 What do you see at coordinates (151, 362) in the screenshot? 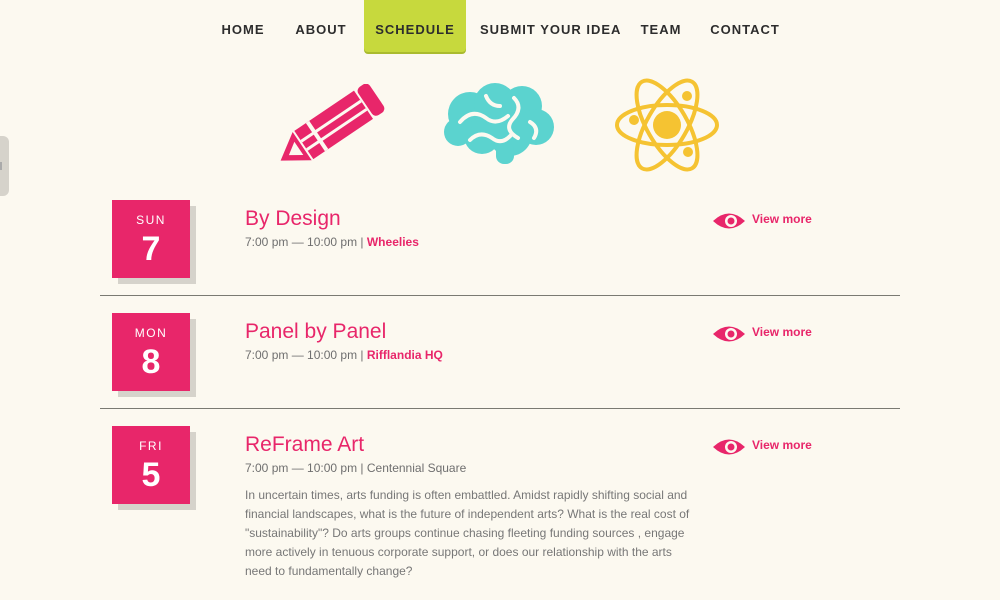
I see `date-day: 8` at bounding box center [151, 362].